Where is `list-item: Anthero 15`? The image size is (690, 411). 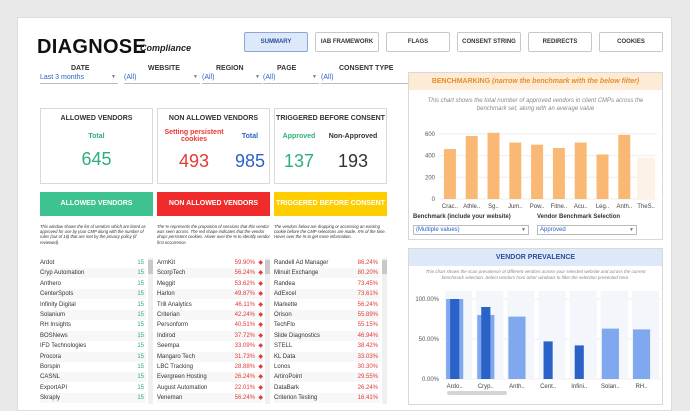
list-item: Anthero 15 is located at coordinates (93, 284).